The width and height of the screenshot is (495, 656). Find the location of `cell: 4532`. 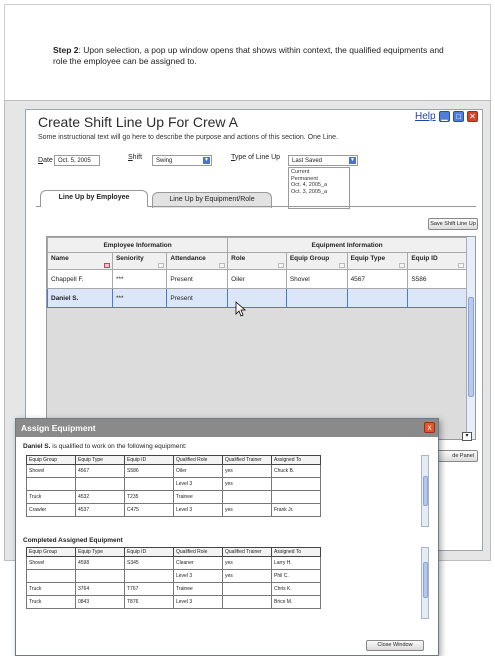

cell: 4532 is located at coordinates (100, 497).